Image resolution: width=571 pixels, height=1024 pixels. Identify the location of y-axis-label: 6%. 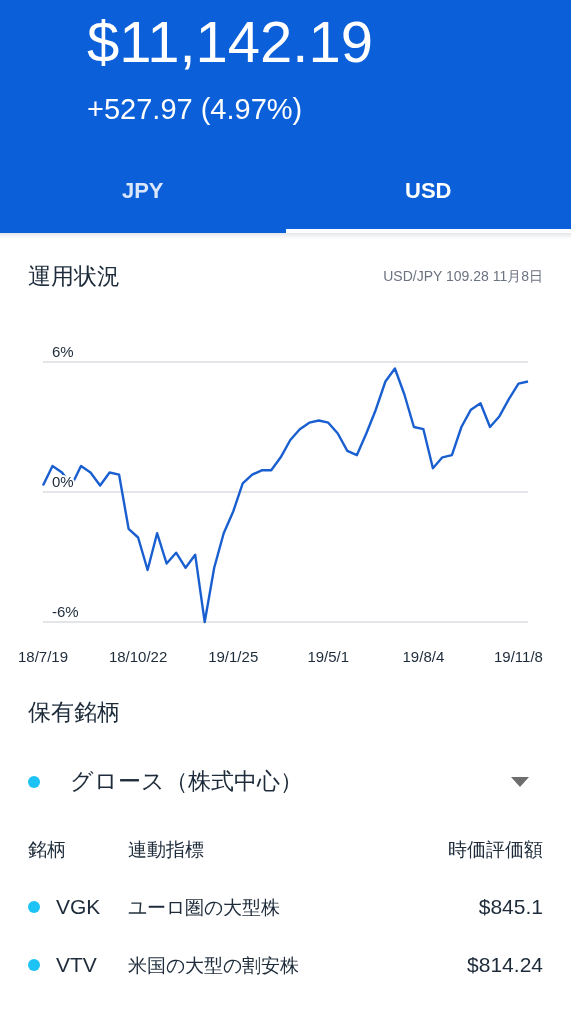
(63, 351).